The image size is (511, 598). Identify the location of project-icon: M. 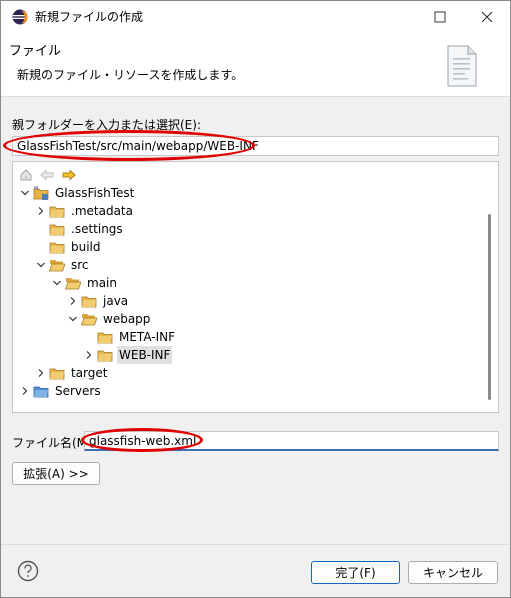
(41, 193).